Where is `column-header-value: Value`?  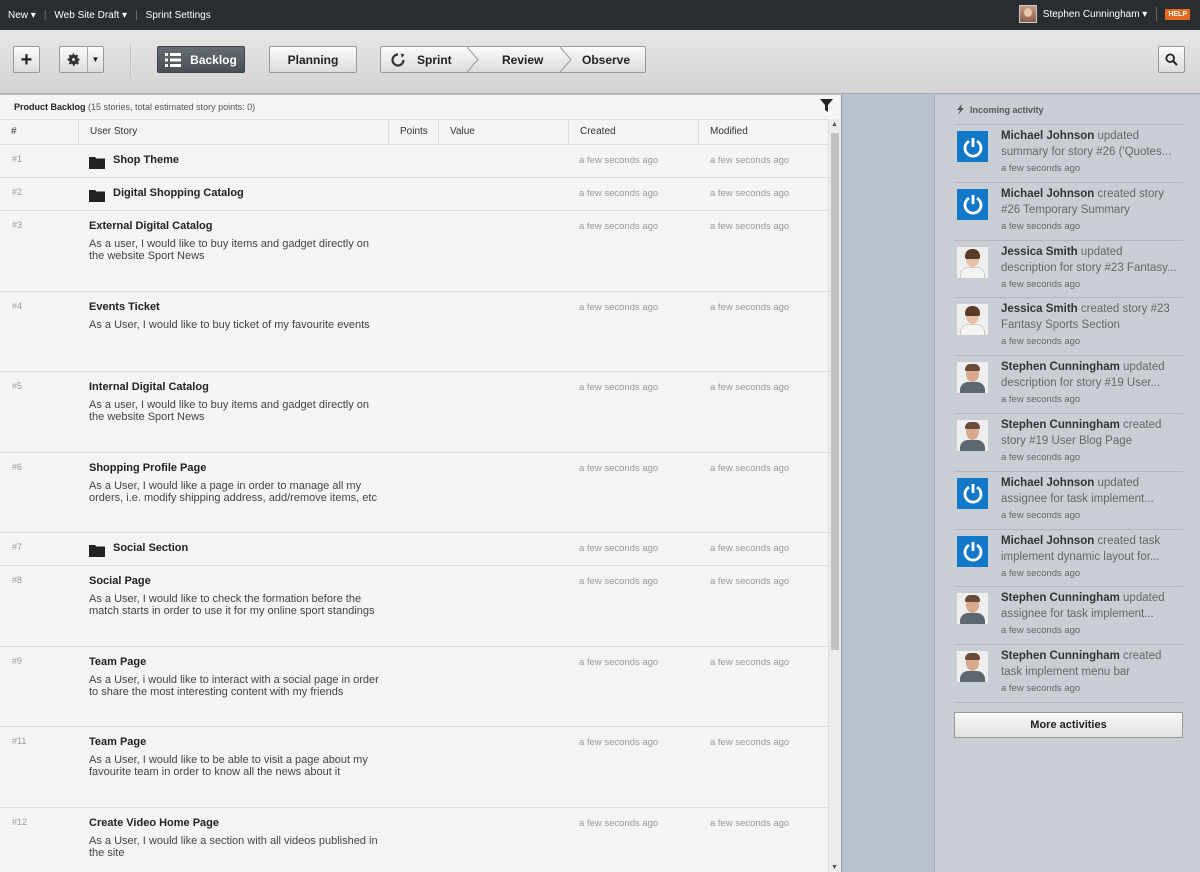 column-header-value: Value is located at coordinates (503, 132).